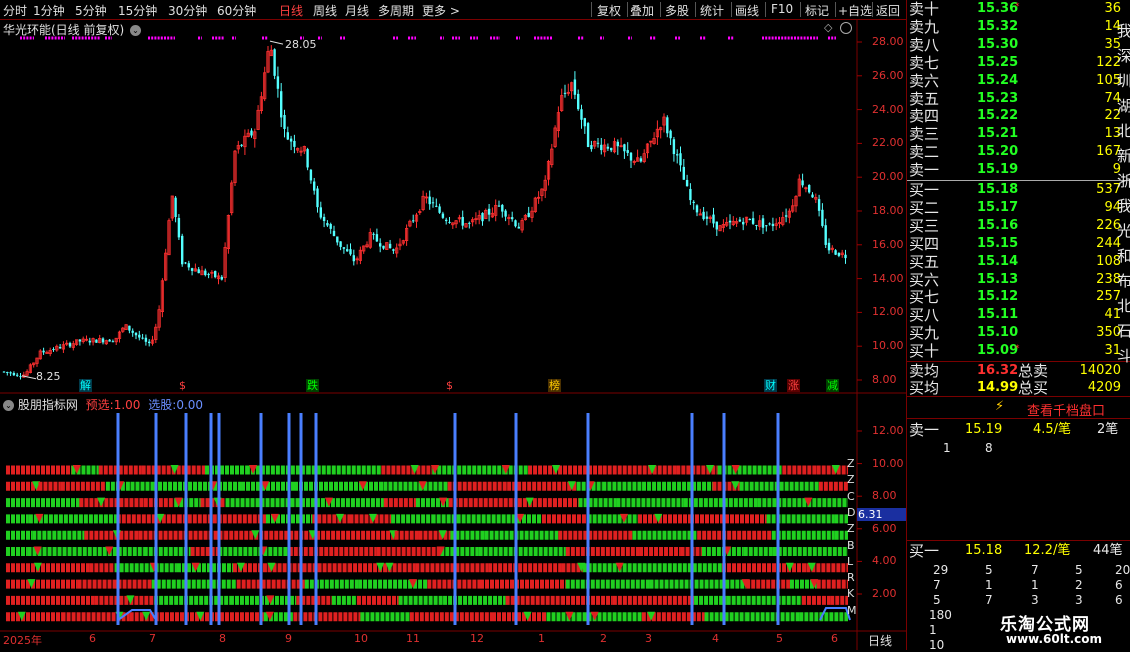  I want to click on price-tick-label: 20.00, so click(888, 177).